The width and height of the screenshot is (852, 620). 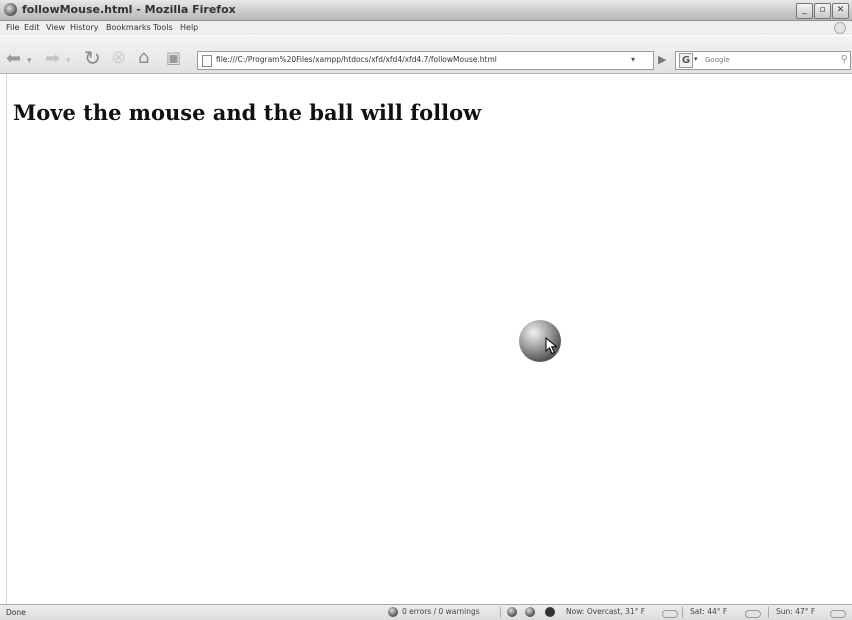 I want to click on page-heading: Move the mouse and the ball will follow, so click(x=247, y=112).